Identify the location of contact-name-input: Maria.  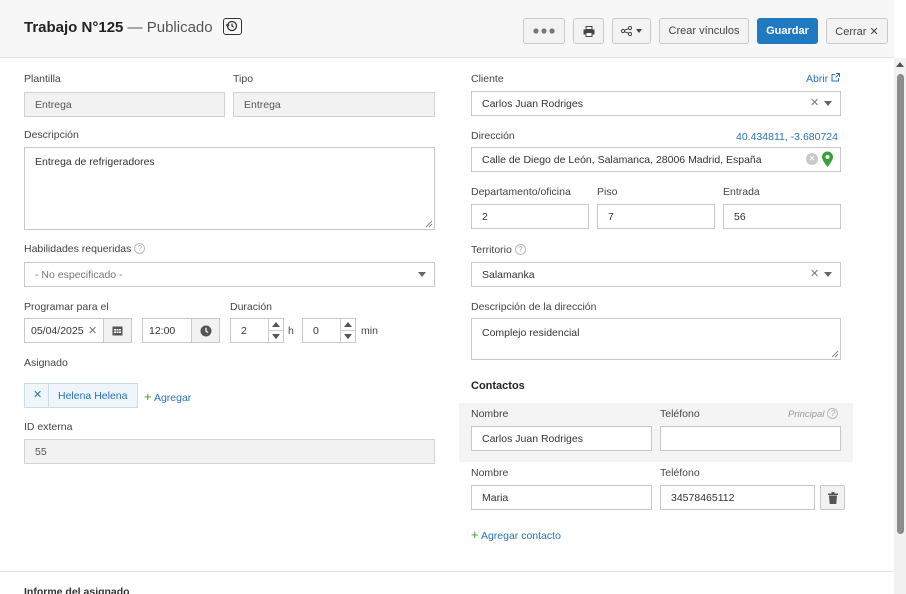
(561, 497).